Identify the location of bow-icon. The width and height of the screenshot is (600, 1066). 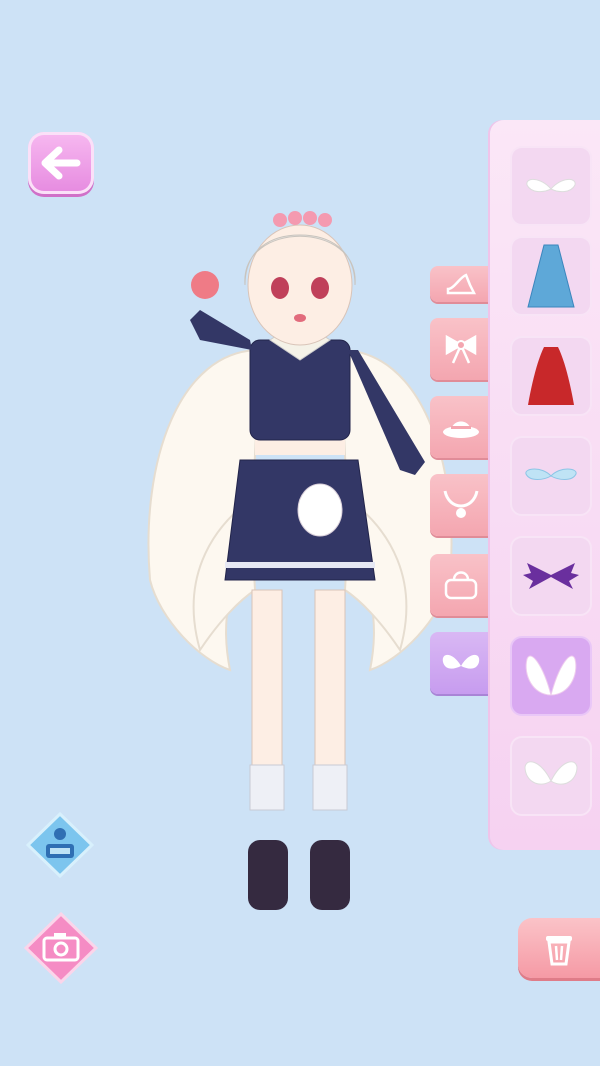
(461, 349).